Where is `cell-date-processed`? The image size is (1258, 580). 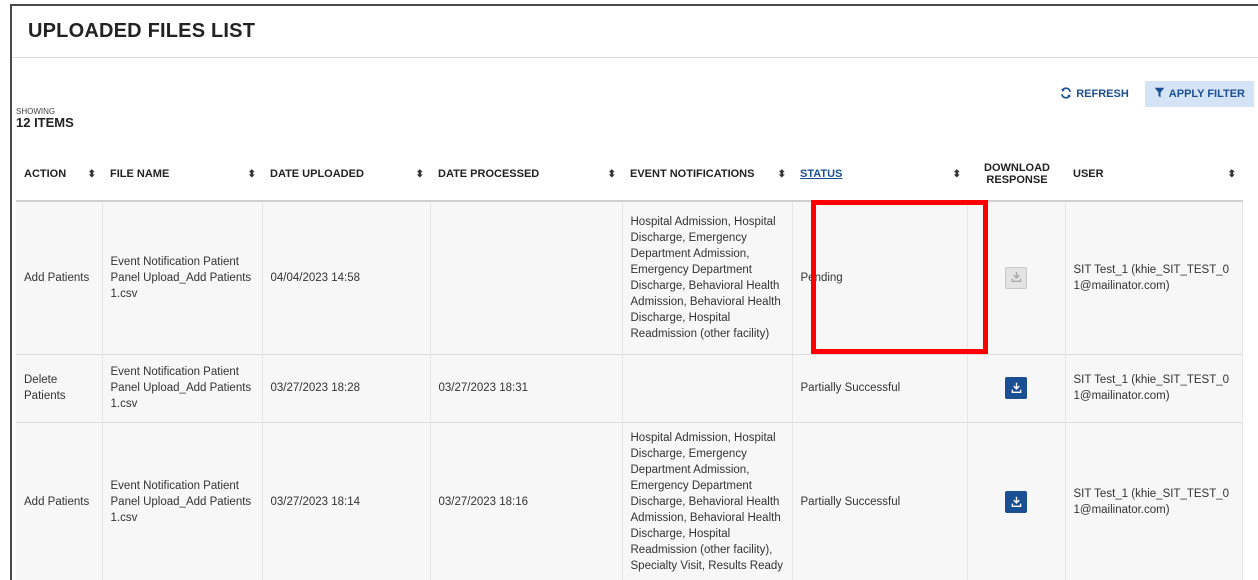
cell-date-processed is located at coordinates (526, 278).